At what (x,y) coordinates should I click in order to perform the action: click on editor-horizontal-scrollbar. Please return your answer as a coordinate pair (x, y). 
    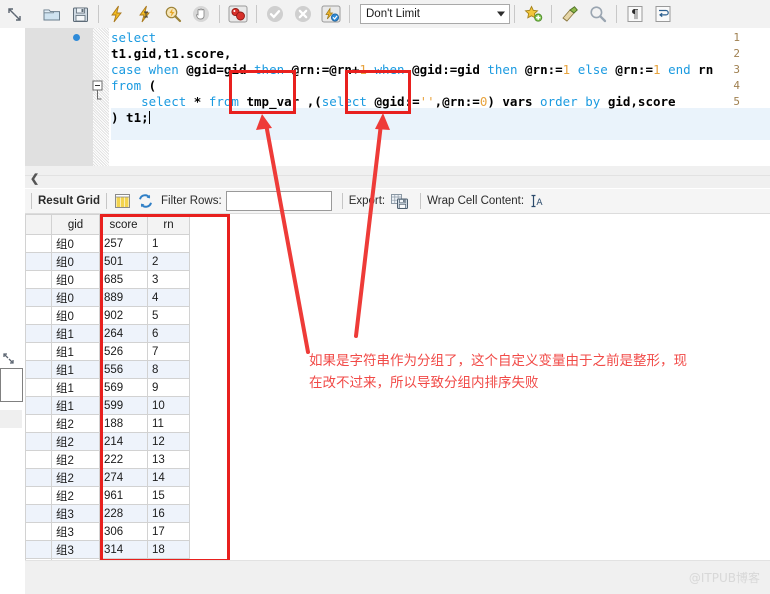
    Looking at the image, I should click on (397, 170).